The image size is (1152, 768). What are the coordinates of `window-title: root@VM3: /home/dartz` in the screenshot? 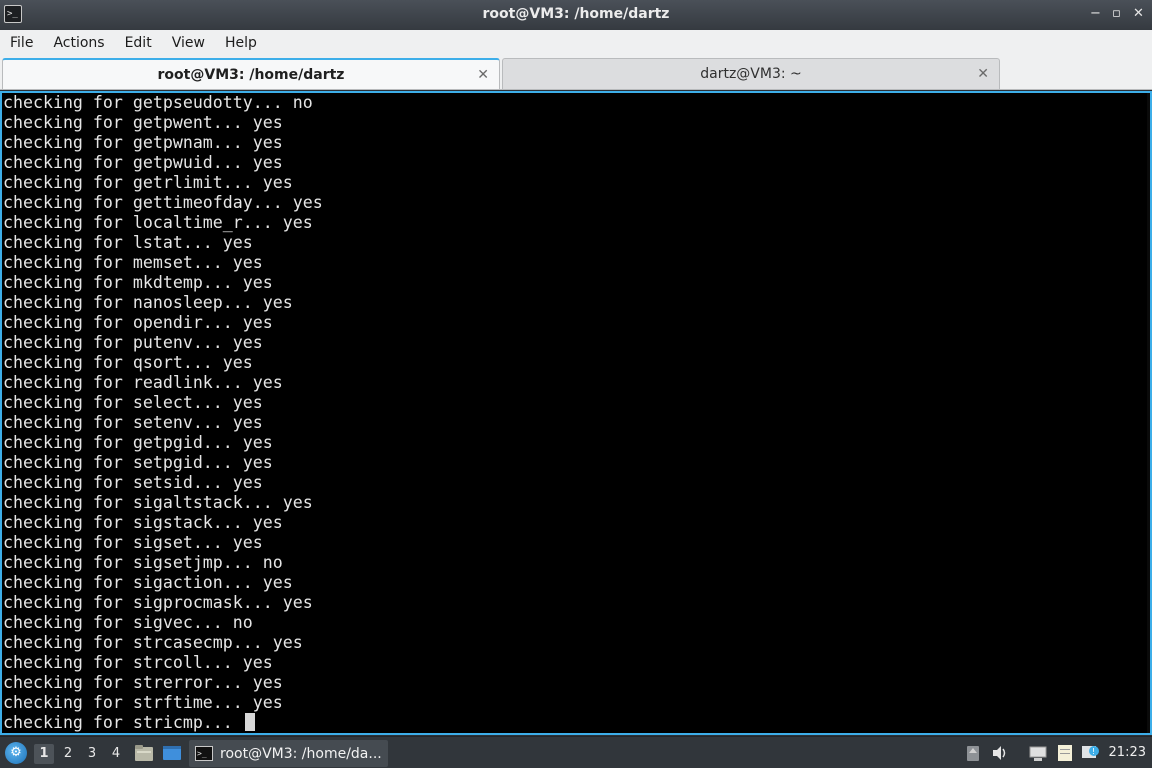 It's located at (576, 14).